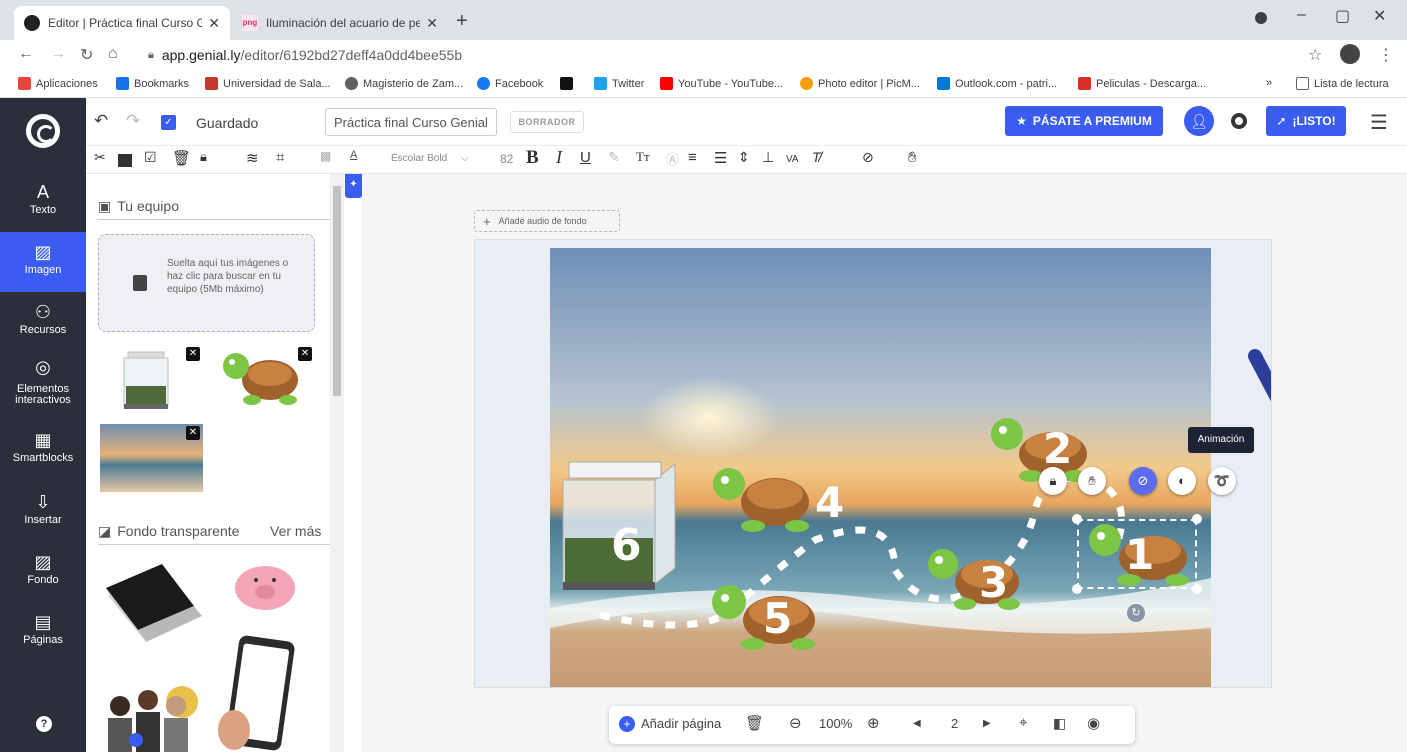 This screenshot has width=1407, height=752. What do you see at coordinates (912, 157) in the screenshot?
I see `hand-icon: ✋︎` at bounding box center [912, 157].